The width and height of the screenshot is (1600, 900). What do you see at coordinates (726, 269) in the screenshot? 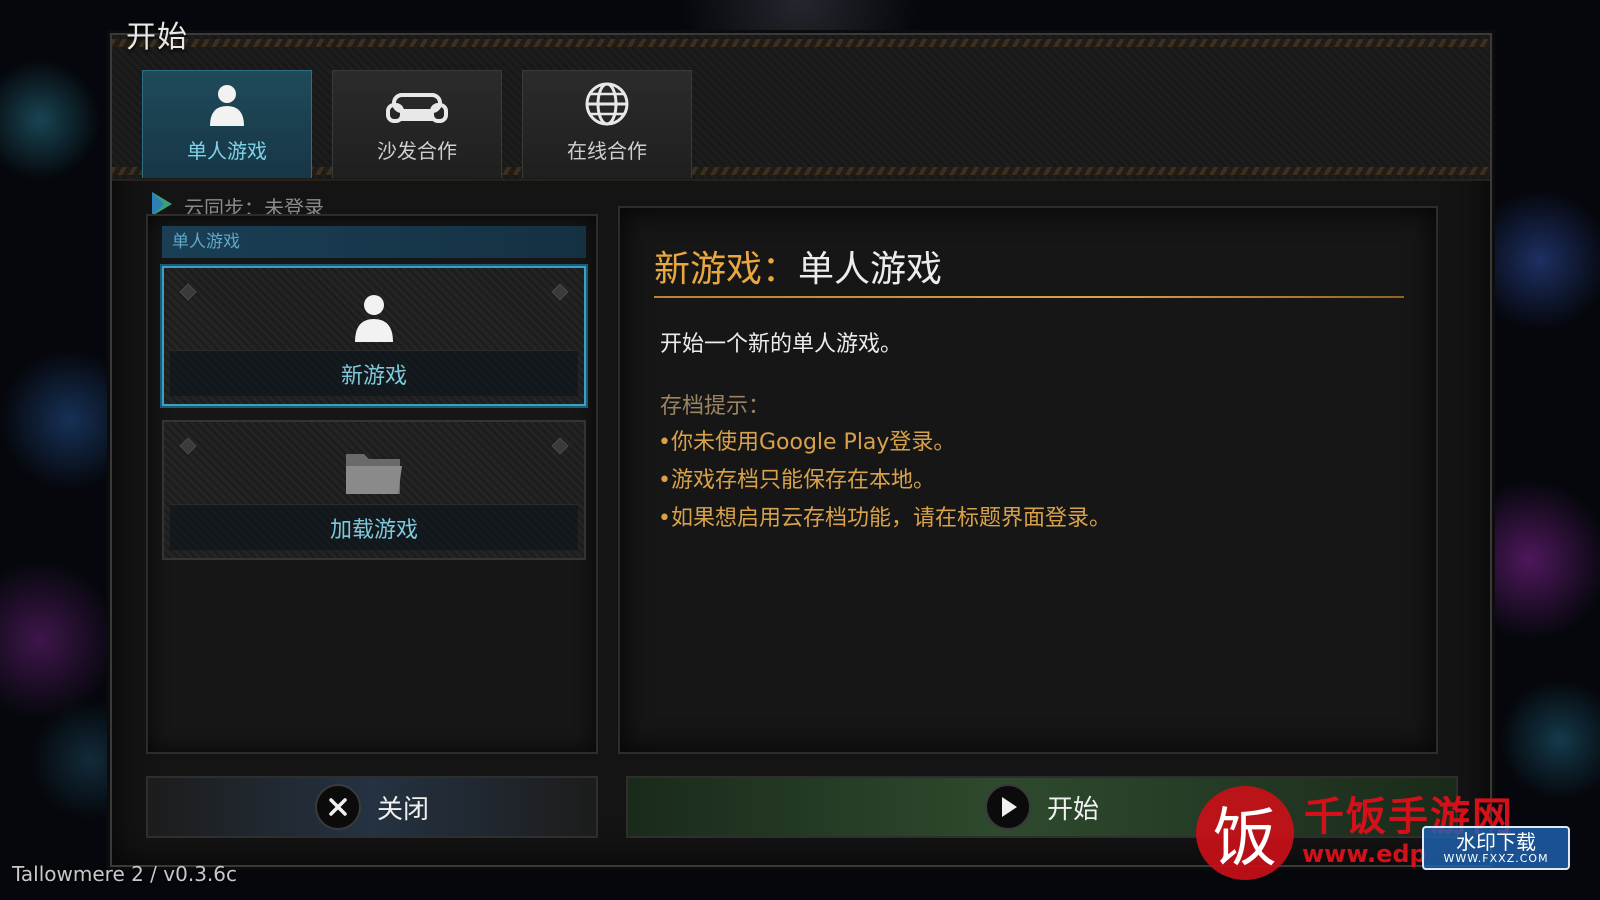
I see `detail-title-prefix: 新游戏：` at bounding box center [726, 269].